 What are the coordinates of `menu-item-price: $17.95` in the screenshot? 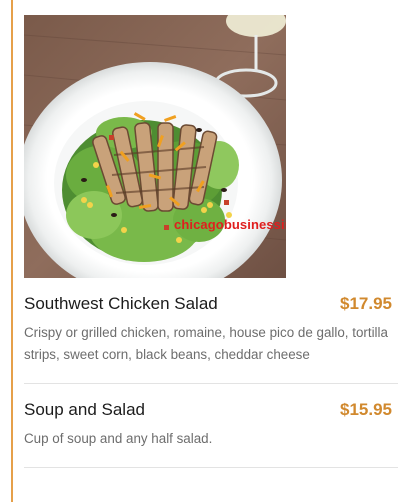 It's located at (366, 303).